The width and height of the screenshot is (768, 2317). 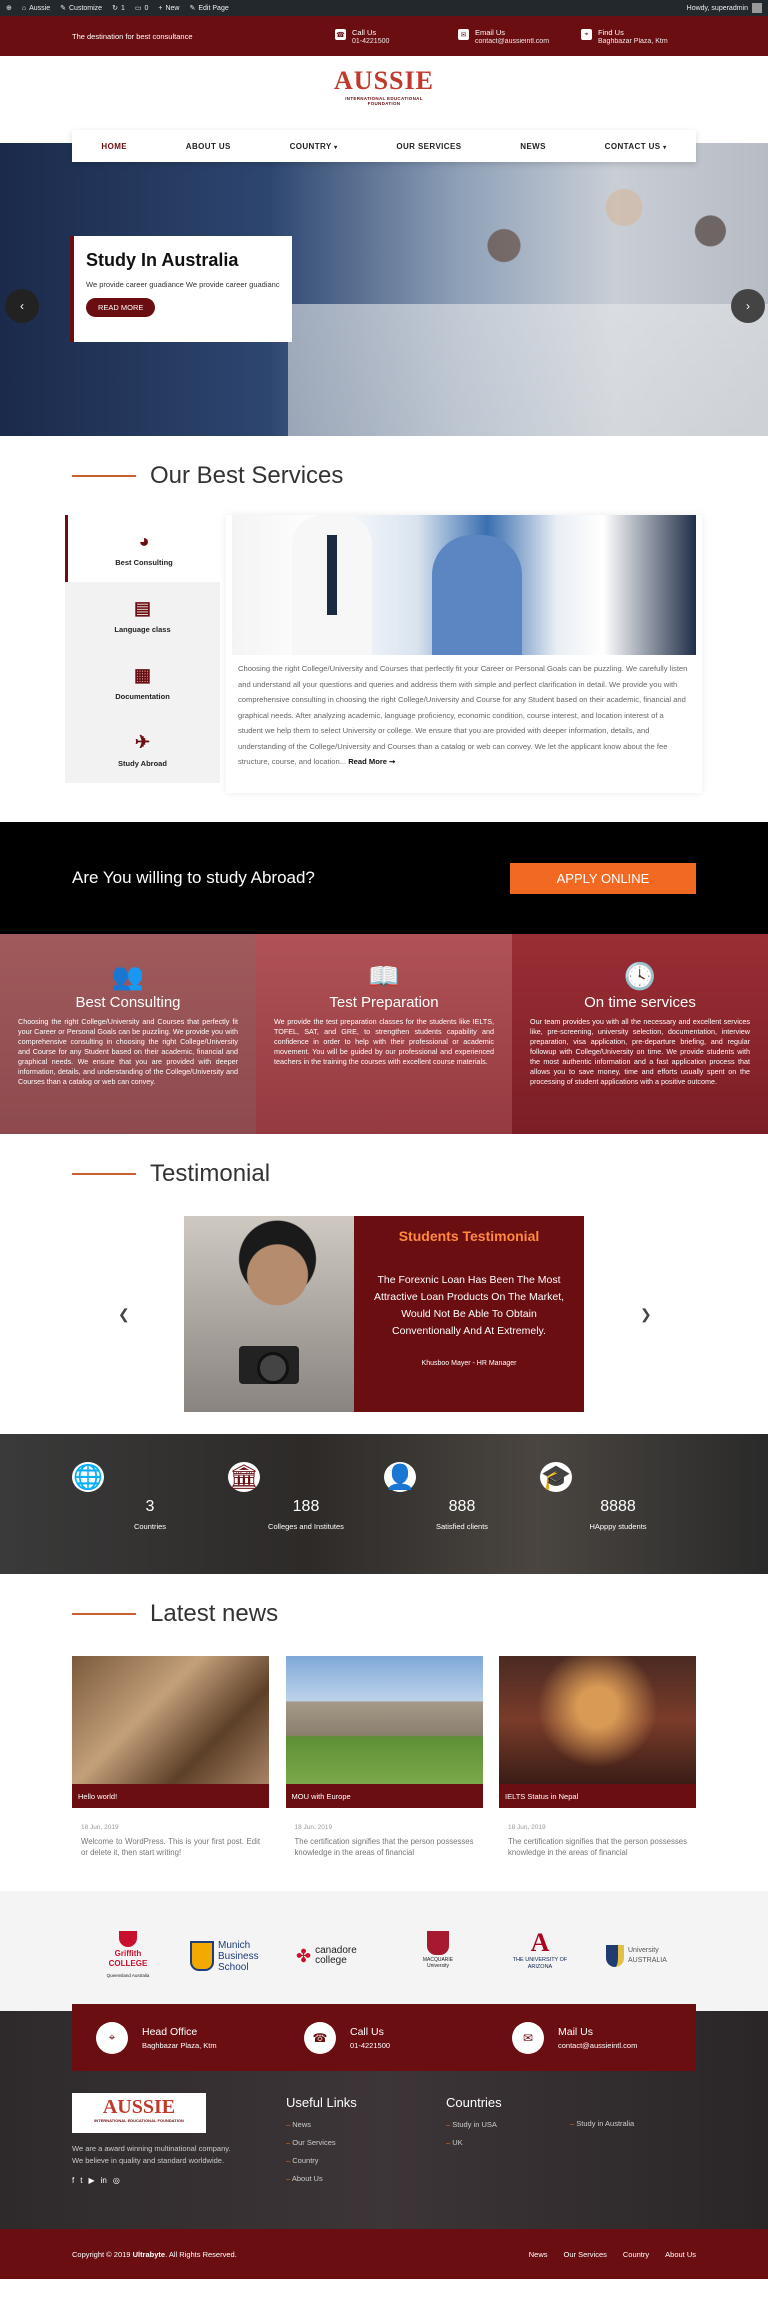 What do you see at coordinates (81, 2180) in the screenshot?
I see `twitter-icon: t` at bounding box center [81, 2180].